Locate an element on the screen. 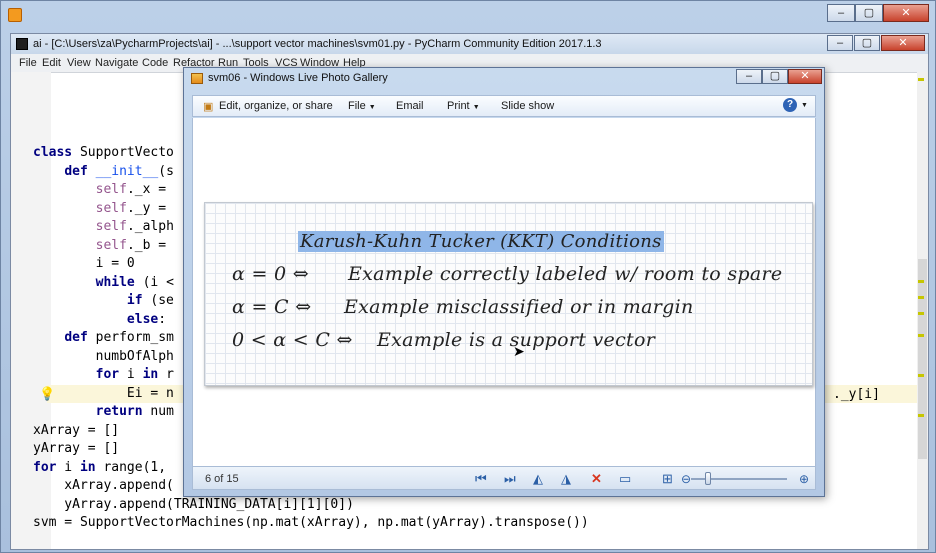 Image resolution: width=936 pixels, height=553 pixels. row2-text: Example misclassified or in margin is located at coordinates (519, 307).